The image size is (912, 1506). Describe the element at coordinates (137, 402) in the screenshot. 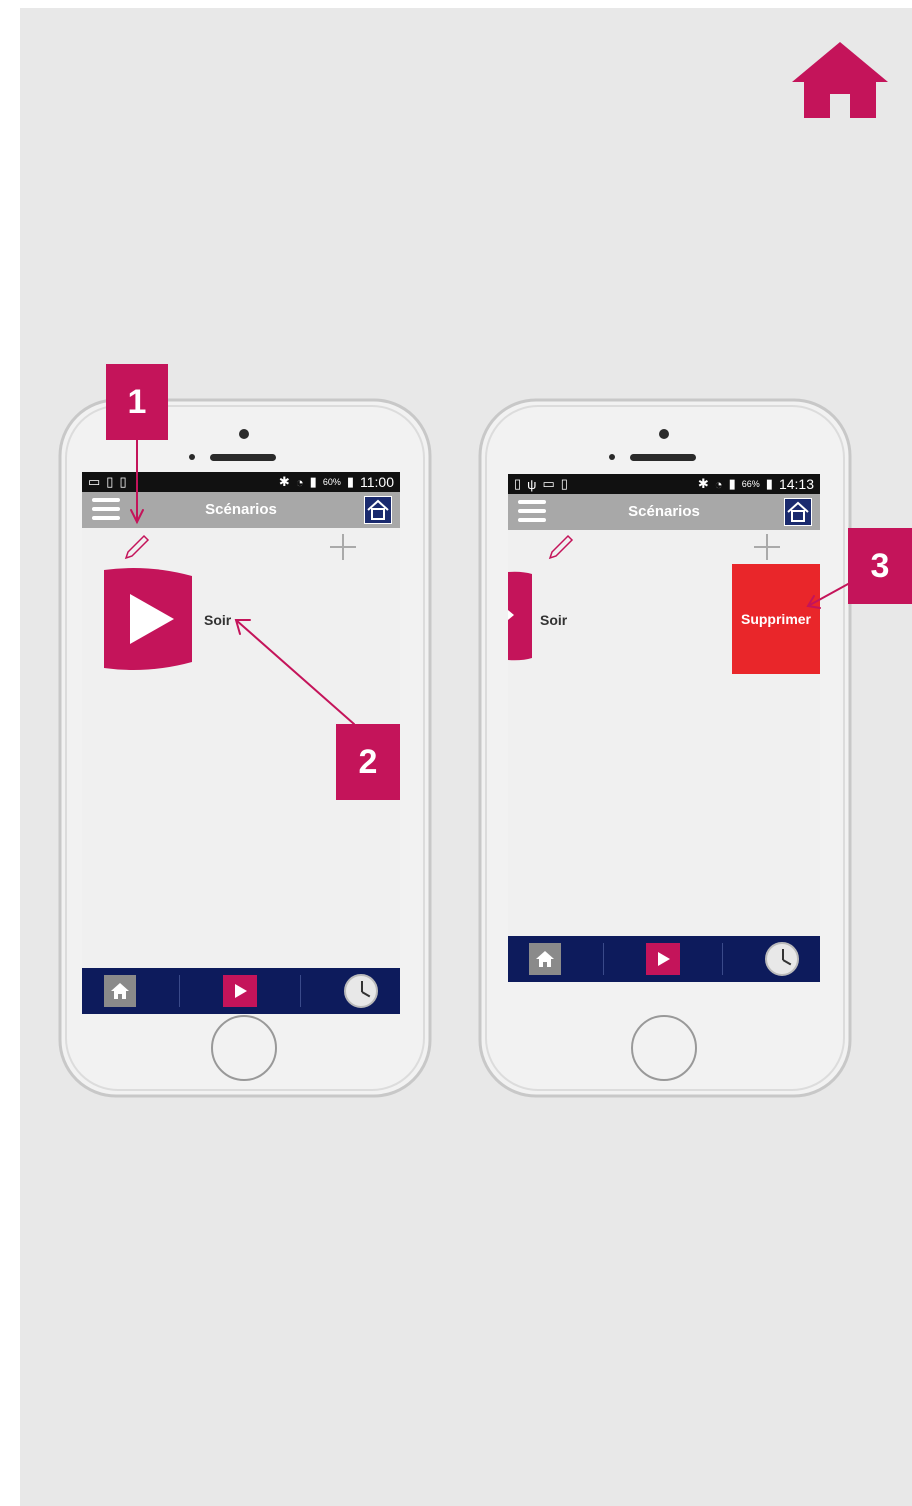

I see `step-1-badge: 1` at that location.